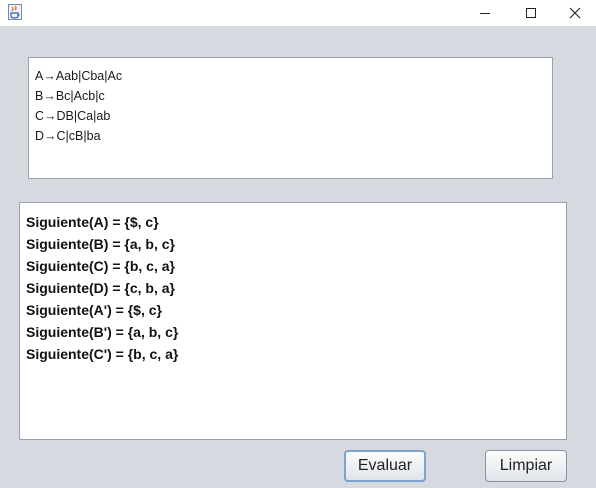  What do you see at coordinates (68, 136) in the screenshot?
I see `grammar-rule: D→C|cB|ba` at bounding box center [68, 136].